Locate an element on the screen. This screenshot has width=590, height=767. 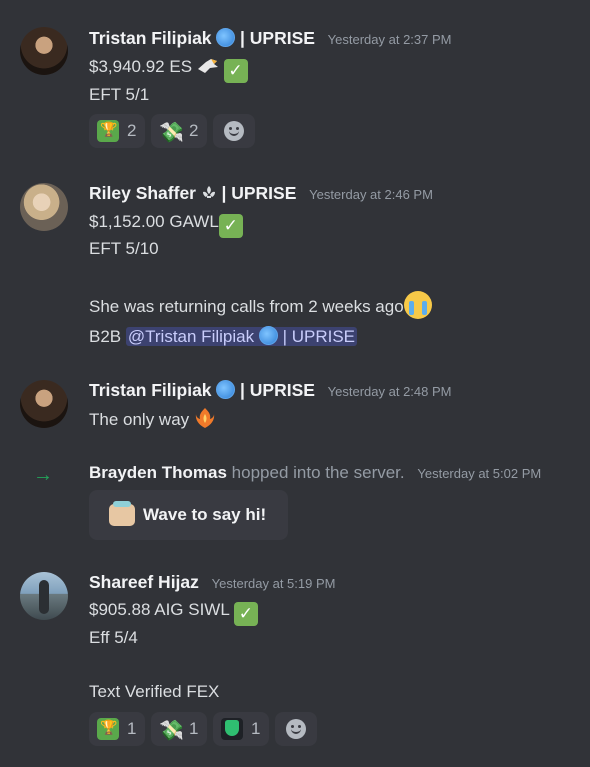
message-text: $905.88 AIG SIWL ✓ is located at coordinates (173, 612).